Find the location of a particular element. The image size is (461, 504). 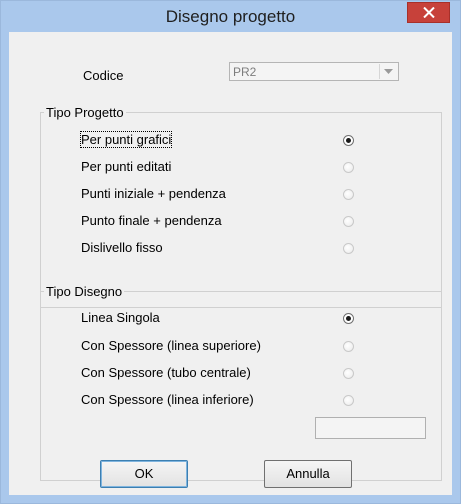

option-spessore-tubo-centrale-label: Con Spessore (tubo centrale) is located at coordinates (166, 372).